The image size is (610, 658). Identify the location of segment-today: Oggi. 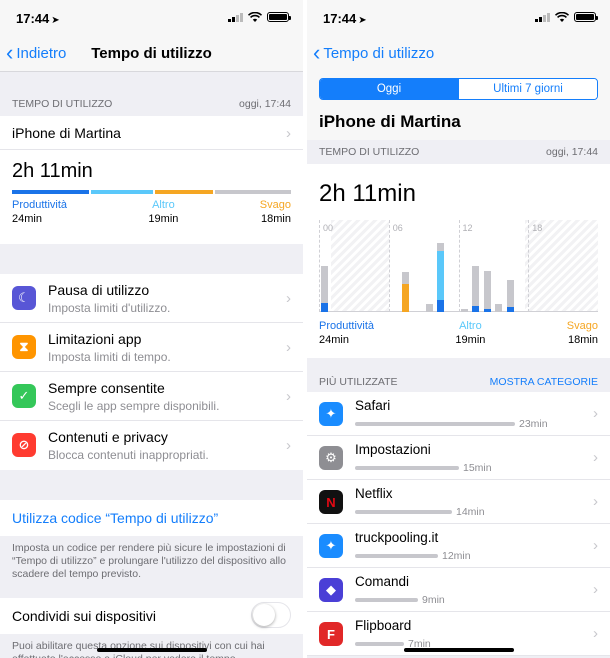
(389, 89).